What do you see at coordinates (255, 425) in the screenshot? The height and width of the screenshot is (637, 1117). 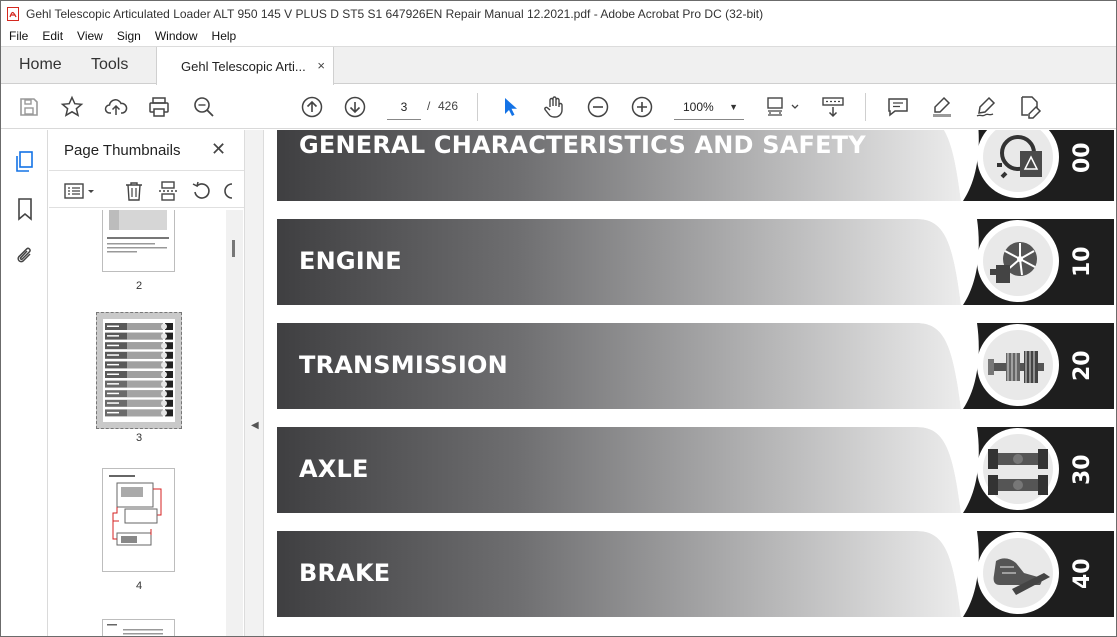 I see `collapse-panel-icon: ◀` at bounding box center [255, 425].